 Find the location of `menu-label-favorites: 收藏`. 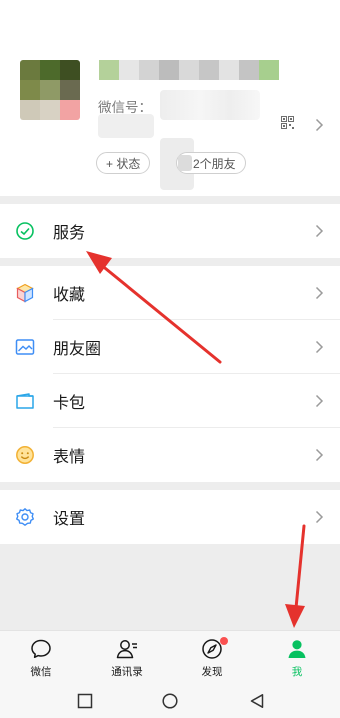

menu-label-favorites: 收藏 is located at coordinates (69, 295).